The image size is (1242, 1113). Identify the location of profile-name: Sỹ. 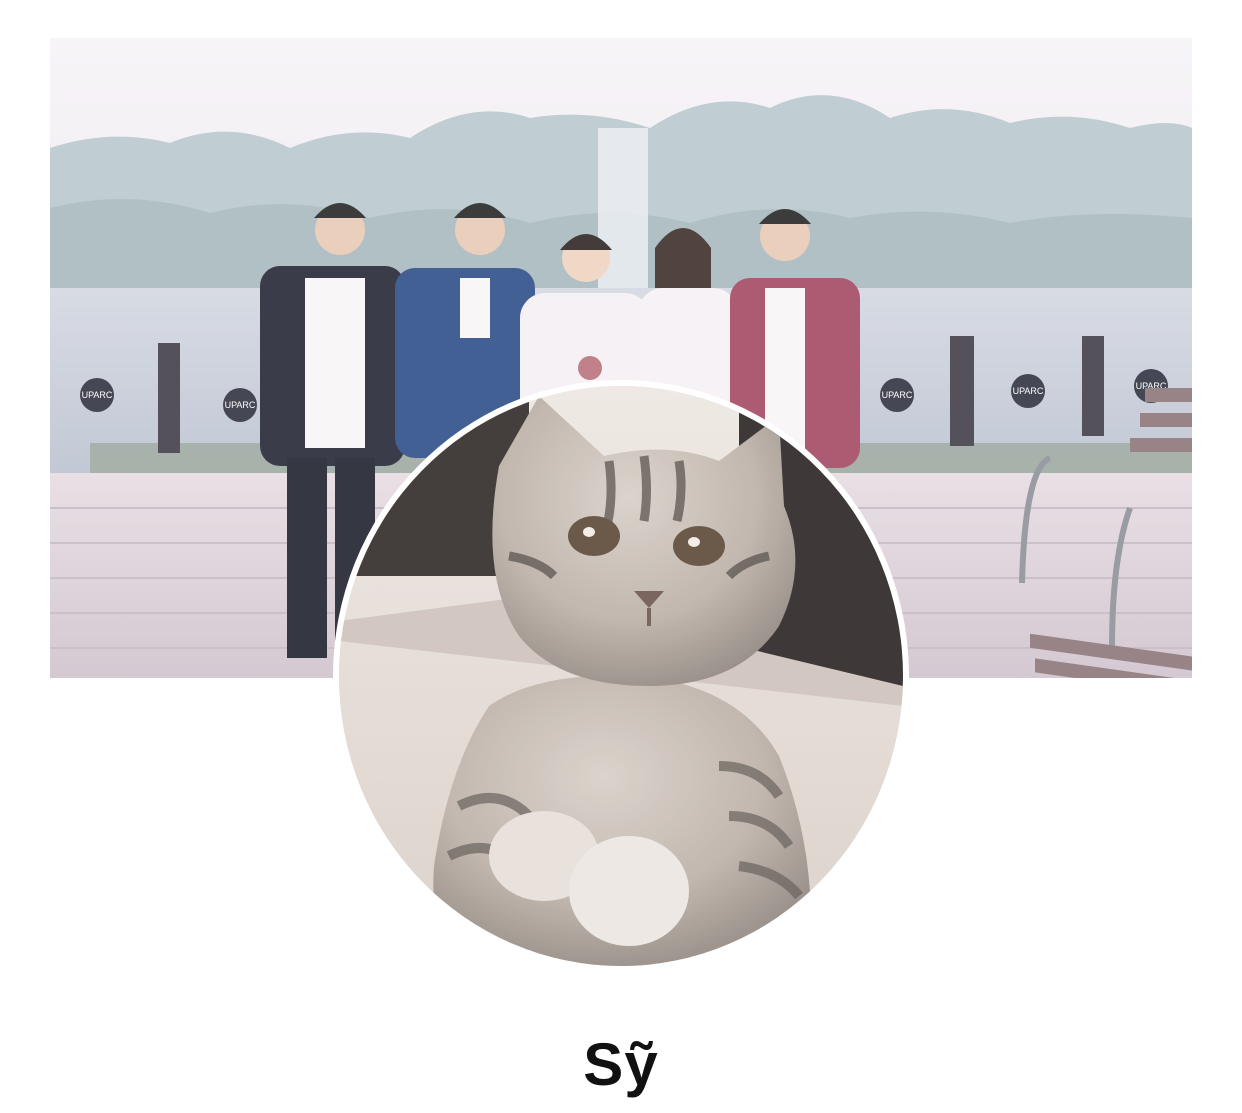
(621, 1064).